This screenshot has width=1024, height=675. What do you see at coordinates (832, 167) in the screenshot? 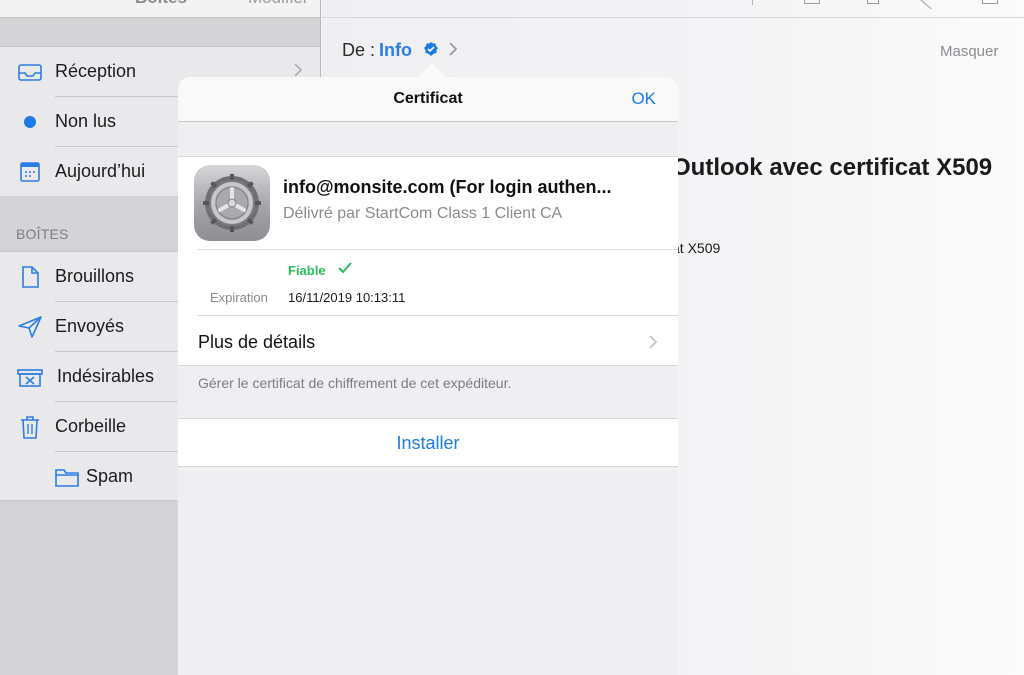
I see `message-subject: Outlook avec certificat X509` at bounding box center [832, 167].